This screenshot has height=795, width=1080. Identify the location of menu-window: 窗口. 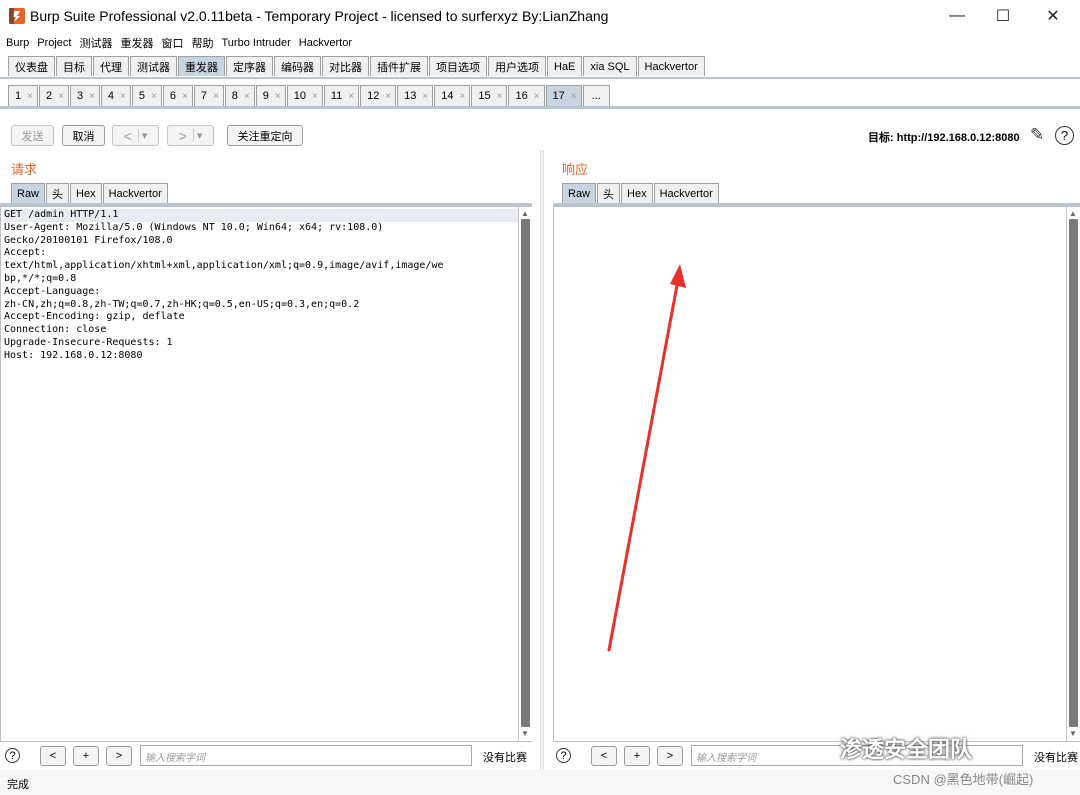
(173, 43).